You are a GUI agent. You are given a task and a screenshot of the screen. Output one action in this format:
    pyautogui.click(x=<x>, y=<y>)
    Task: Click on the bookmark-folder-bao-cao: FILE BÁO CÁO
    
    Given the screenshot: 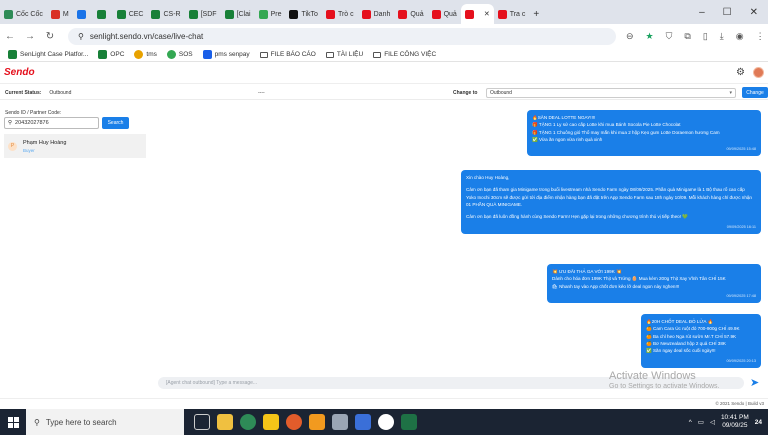 What is the action you would take?
    pyautogui.click(x=287, y=54)
    